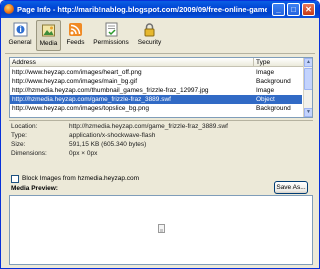  Describe the element at coordinates (308, 112) in the screenshot. I see `scroll-down-arrow-icon: ▼` at that location.